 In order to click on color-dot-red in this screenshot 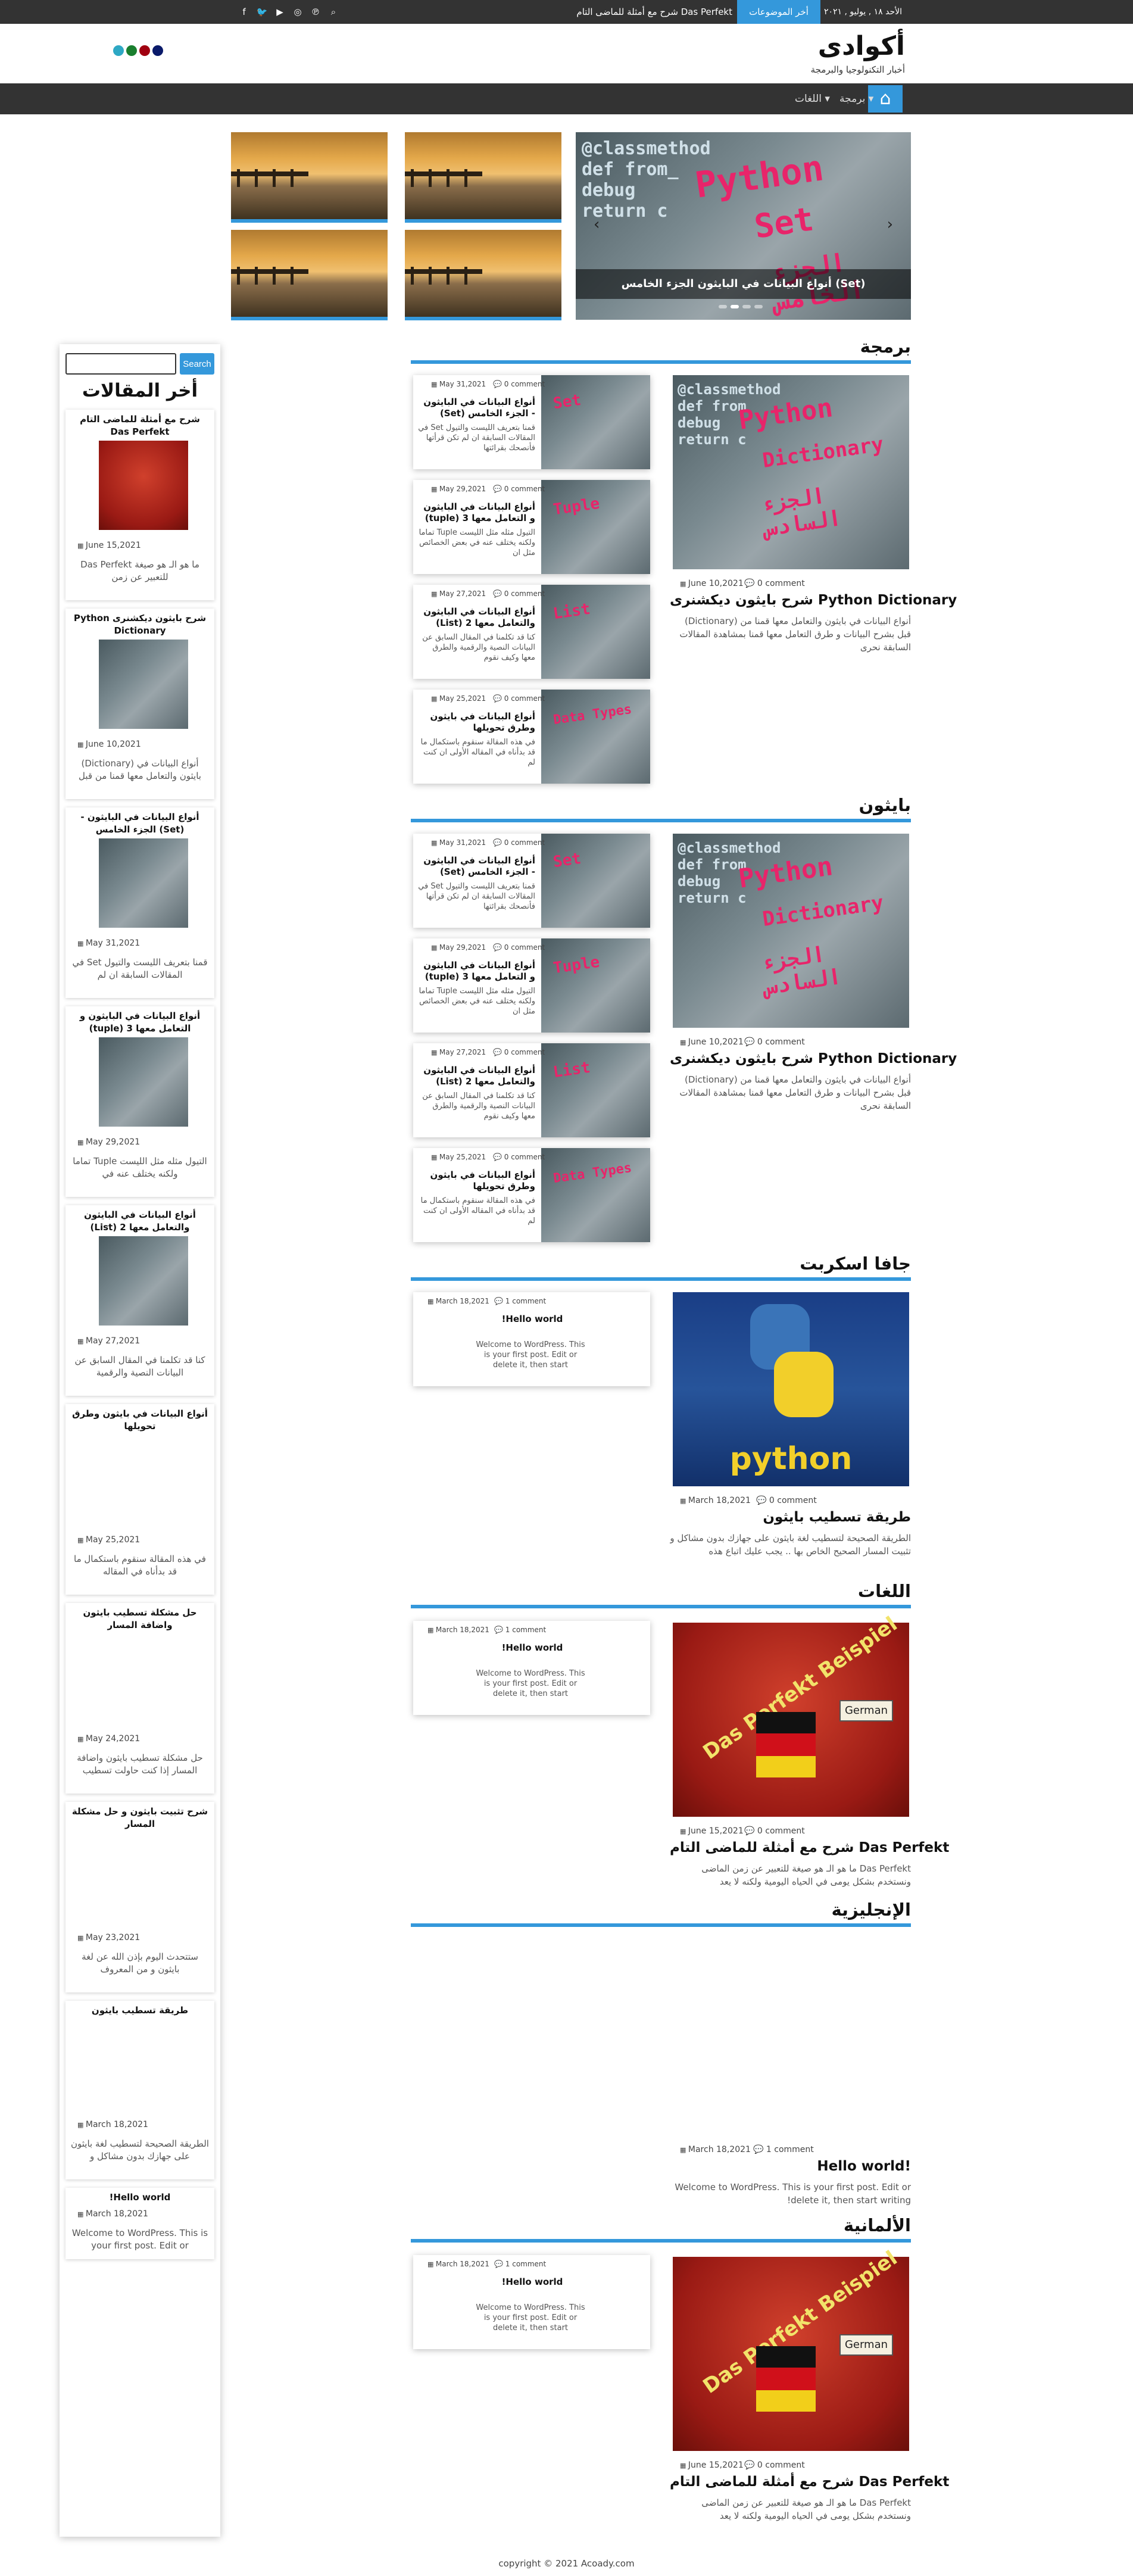, I will do `click(144, 51)`.